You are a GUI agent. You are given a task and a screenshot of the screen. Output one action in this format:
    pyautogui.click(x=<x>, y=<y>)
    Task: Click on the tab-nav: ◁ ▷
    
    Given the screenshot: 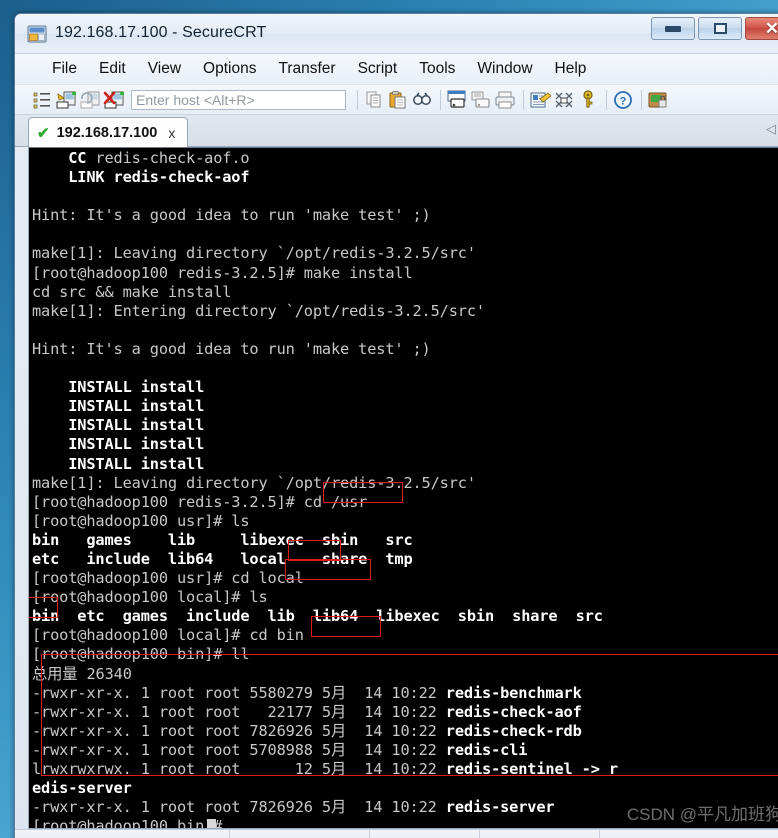 What is the action you would take?
    pyautogui.click(x=772, y=129)
    